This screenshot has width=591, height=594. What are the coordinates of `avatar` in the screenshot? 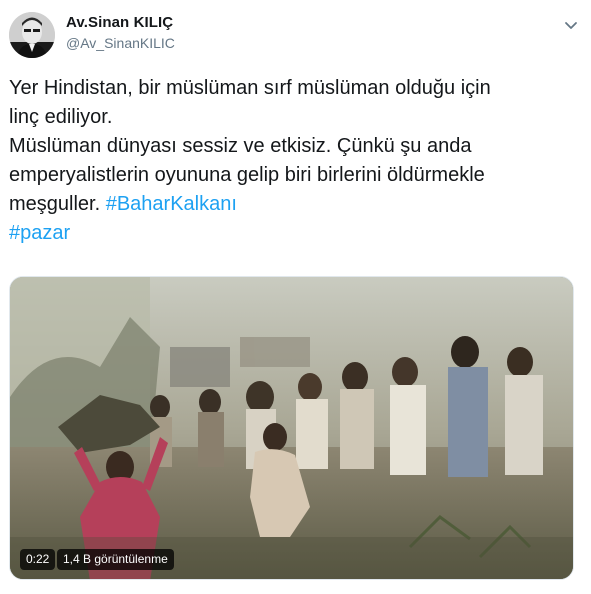 It's located at (32, 35).